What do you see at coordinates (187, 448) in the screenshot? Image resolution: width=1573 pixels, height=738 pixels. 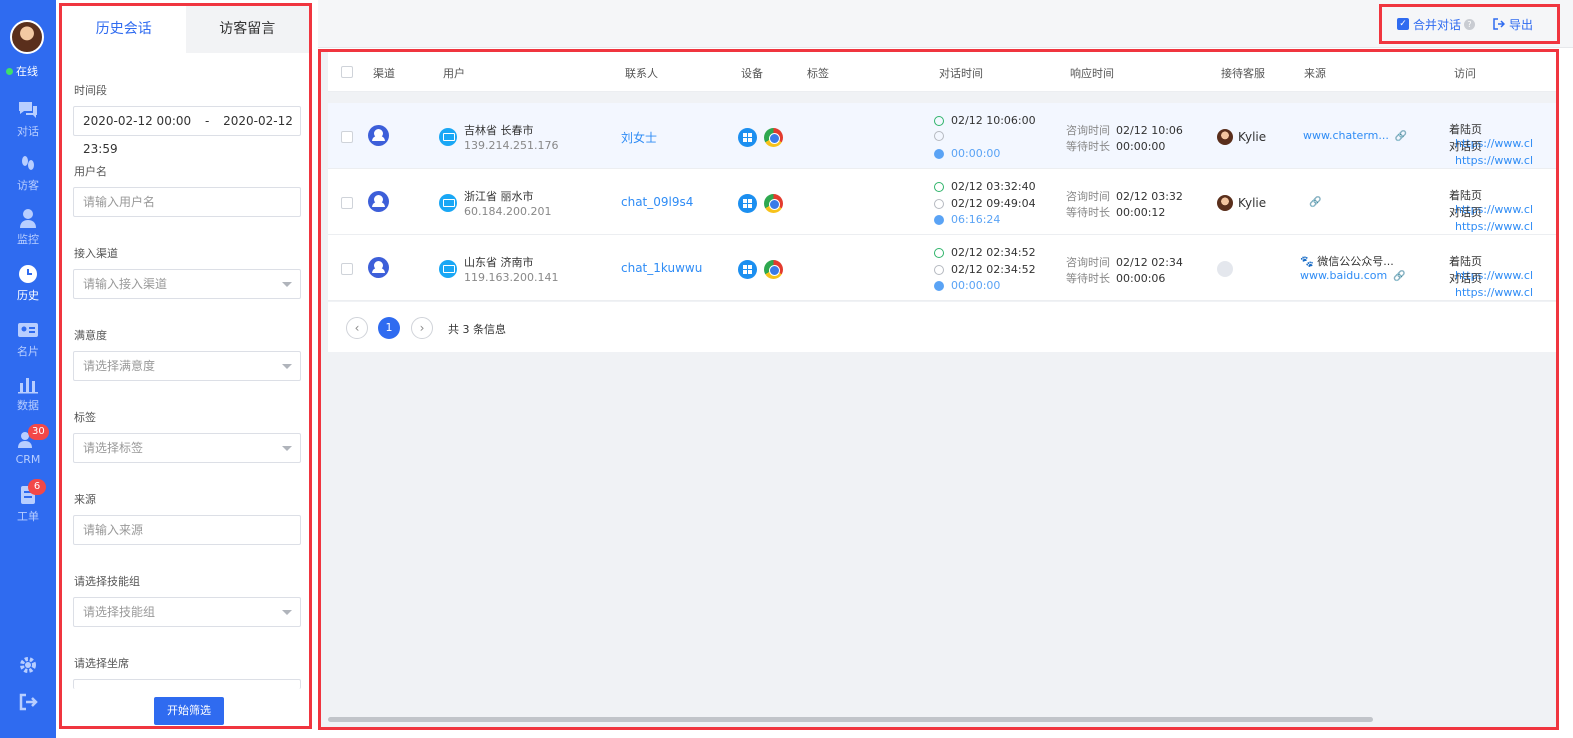 I see `tag-select: 请选择标签` at bounding box center [187, 448].